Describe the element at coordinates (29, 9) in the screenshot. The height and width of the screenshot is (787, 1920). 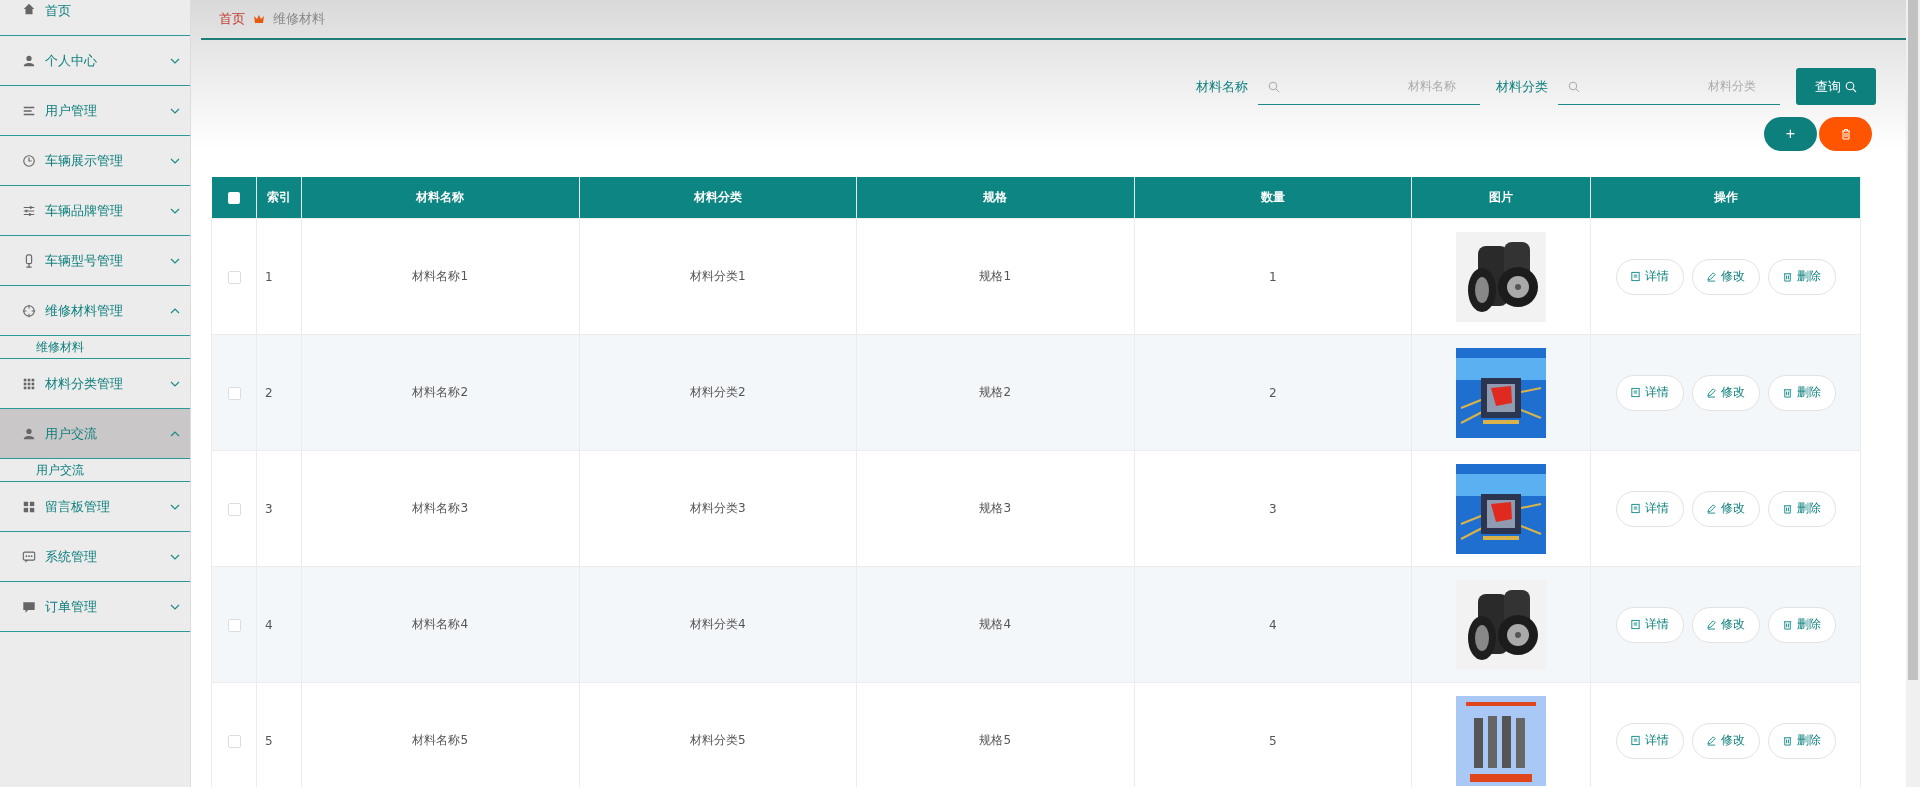
I see `home-icon` at that location.